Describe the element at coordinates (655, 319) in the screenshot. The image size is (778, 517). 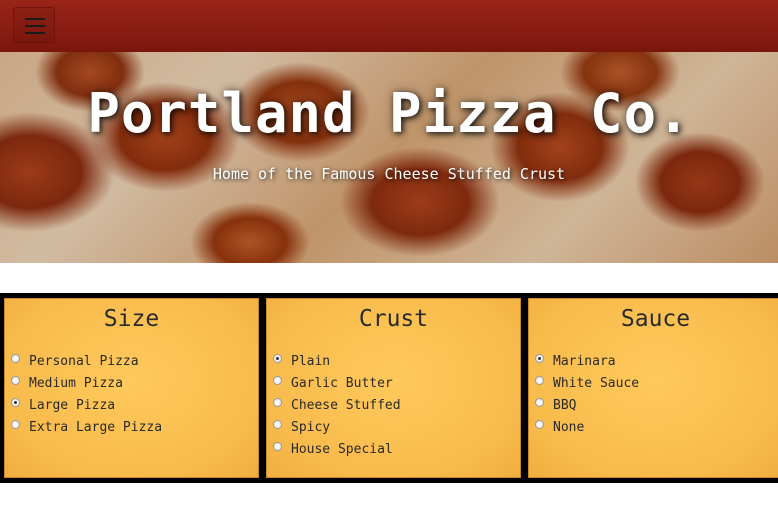
I see `sauce-heading: Sauce` at that location.